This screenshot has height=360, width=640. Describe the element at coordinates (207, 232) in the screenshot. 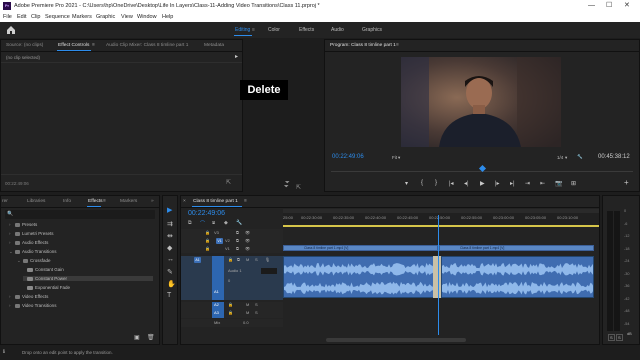

I see `v3-lock-icon: 🔒` at that location.